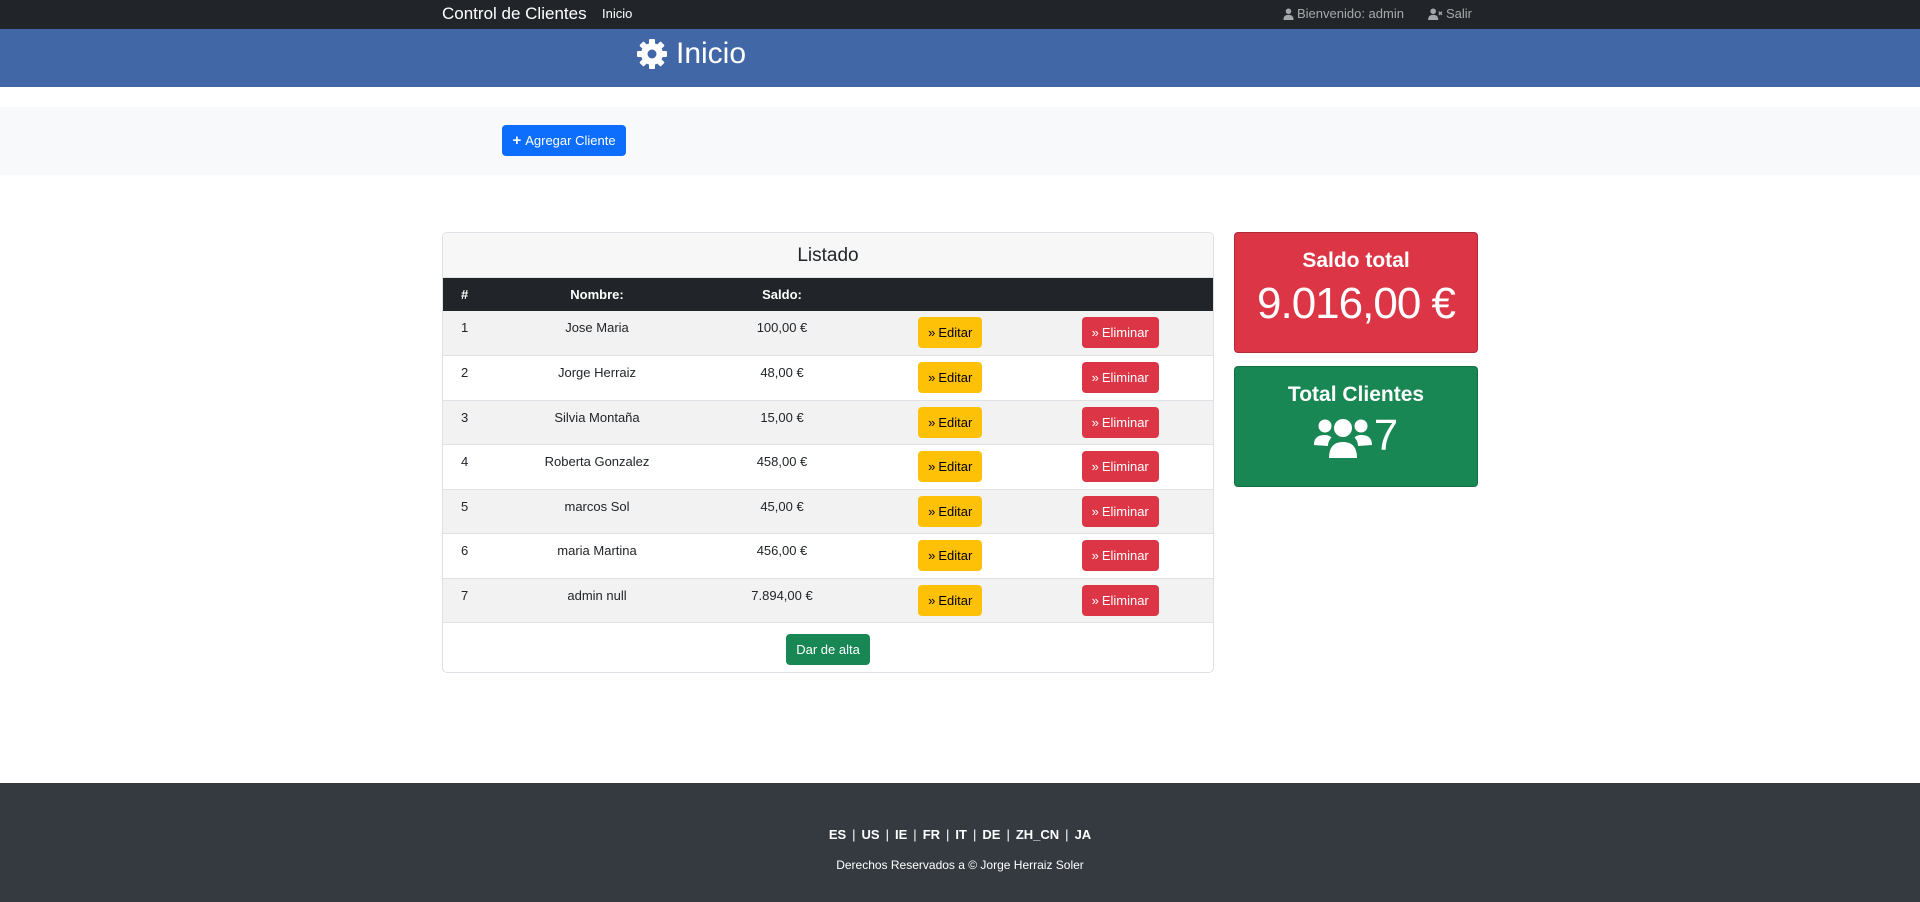  What do you see at coordinates (837, 834) in the screenshot?
I see `lang-link-es: ES` at bounding box center [837, 834].